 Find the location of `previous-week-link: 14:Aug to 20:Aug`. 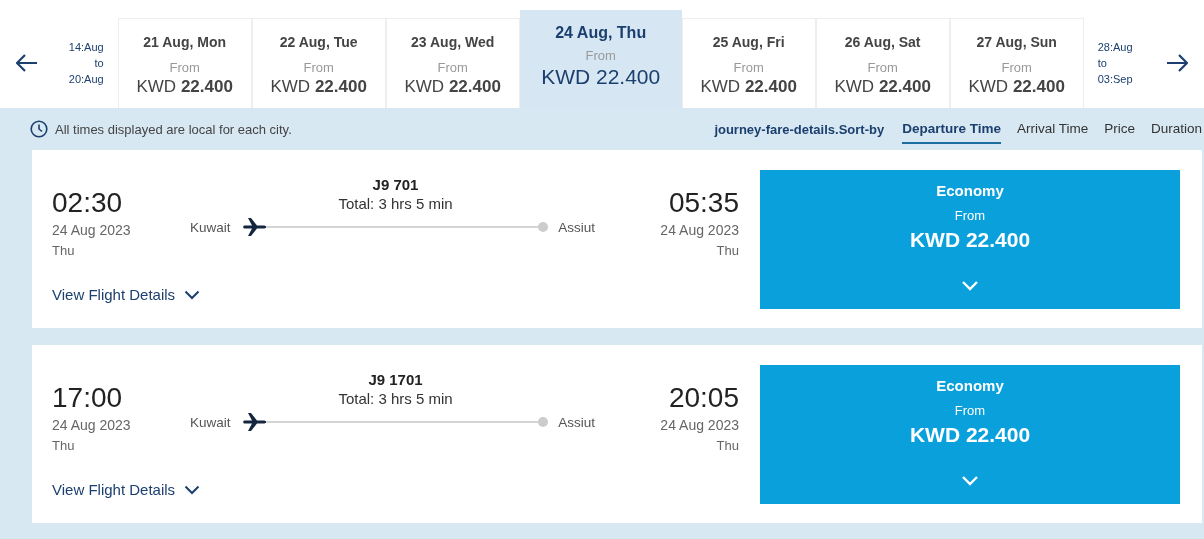

previous-week-link: 14:Aug to 20:Aug is located at coordinates (85, 63).